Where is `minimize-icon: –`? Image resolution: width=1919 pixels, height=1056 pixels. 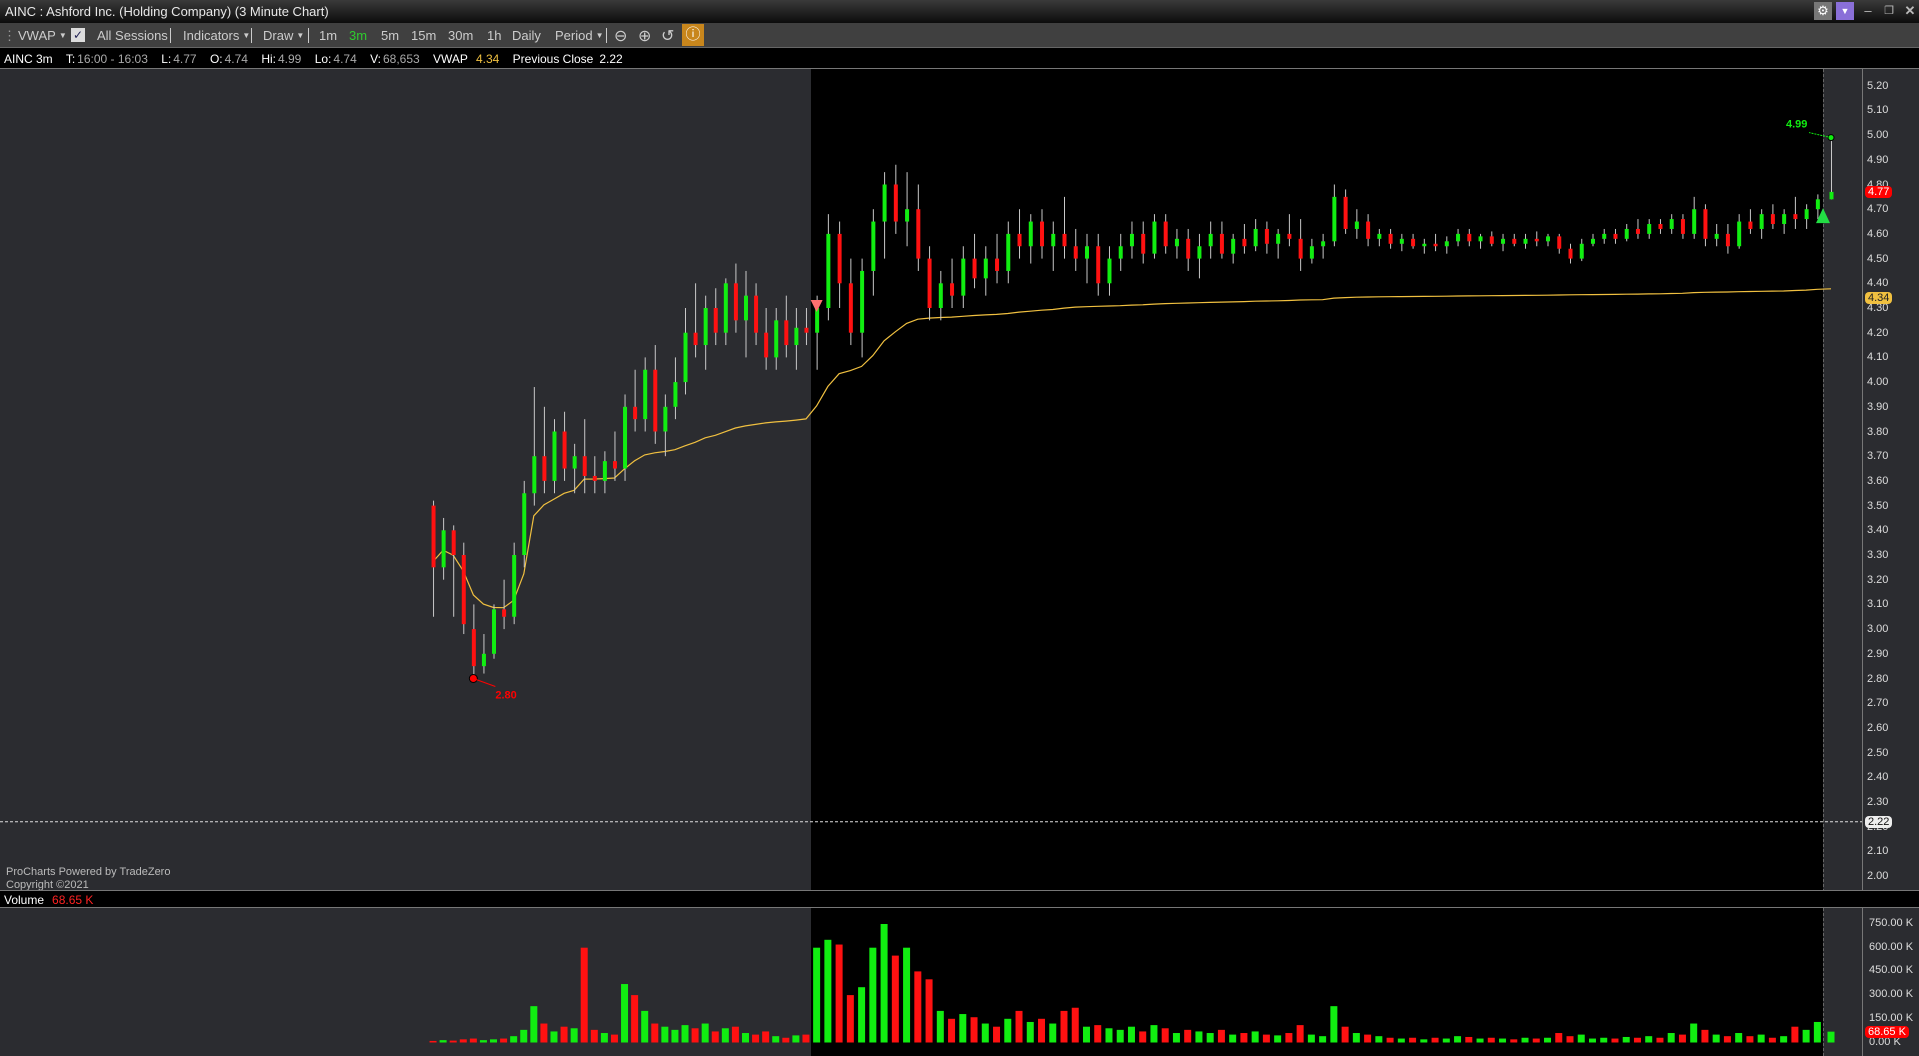 minimize-icon: – is located at coordinates (1868, 11).